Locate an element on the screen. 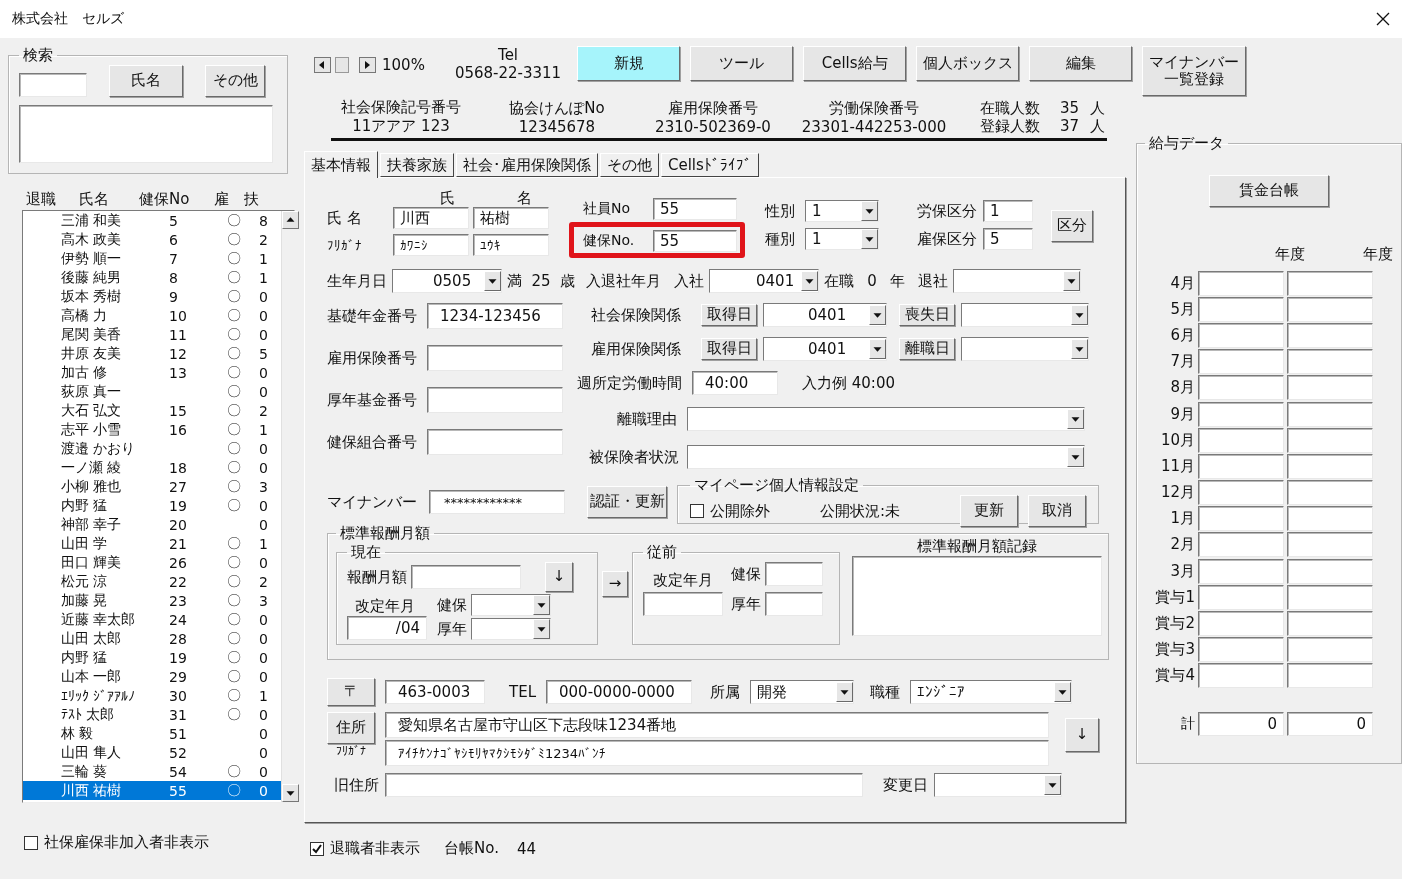  button: 区分 is located at coordinates (1072, 226).